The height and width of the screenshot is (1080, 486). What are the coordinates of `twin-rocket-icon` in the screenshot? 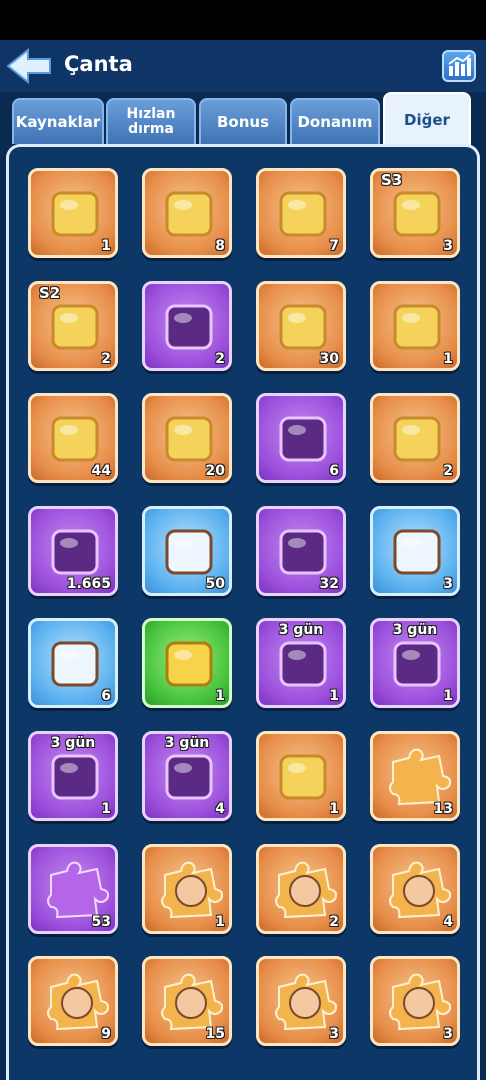 It's located at (417, 439).